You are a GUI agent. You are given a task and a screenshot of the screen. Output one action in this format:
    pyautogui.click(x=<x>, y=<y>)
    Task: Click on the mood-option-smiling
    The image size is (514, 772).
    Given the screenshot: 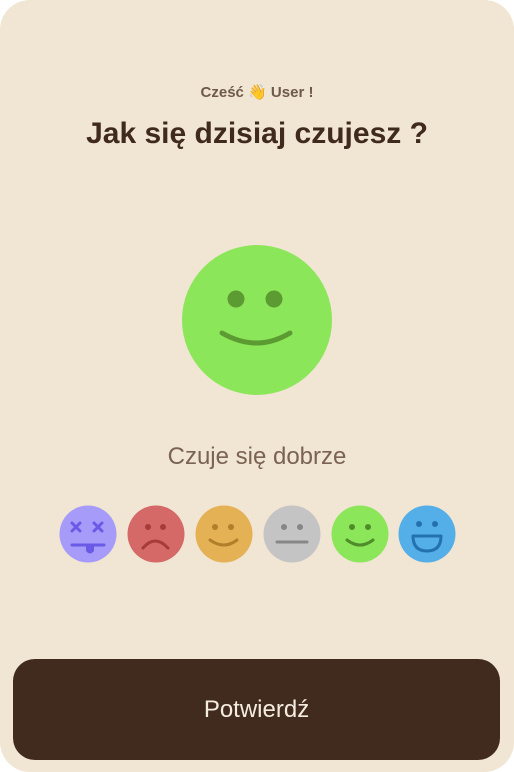 What is the action you would take?
    pyautogui.click(x=360, y=534)
    